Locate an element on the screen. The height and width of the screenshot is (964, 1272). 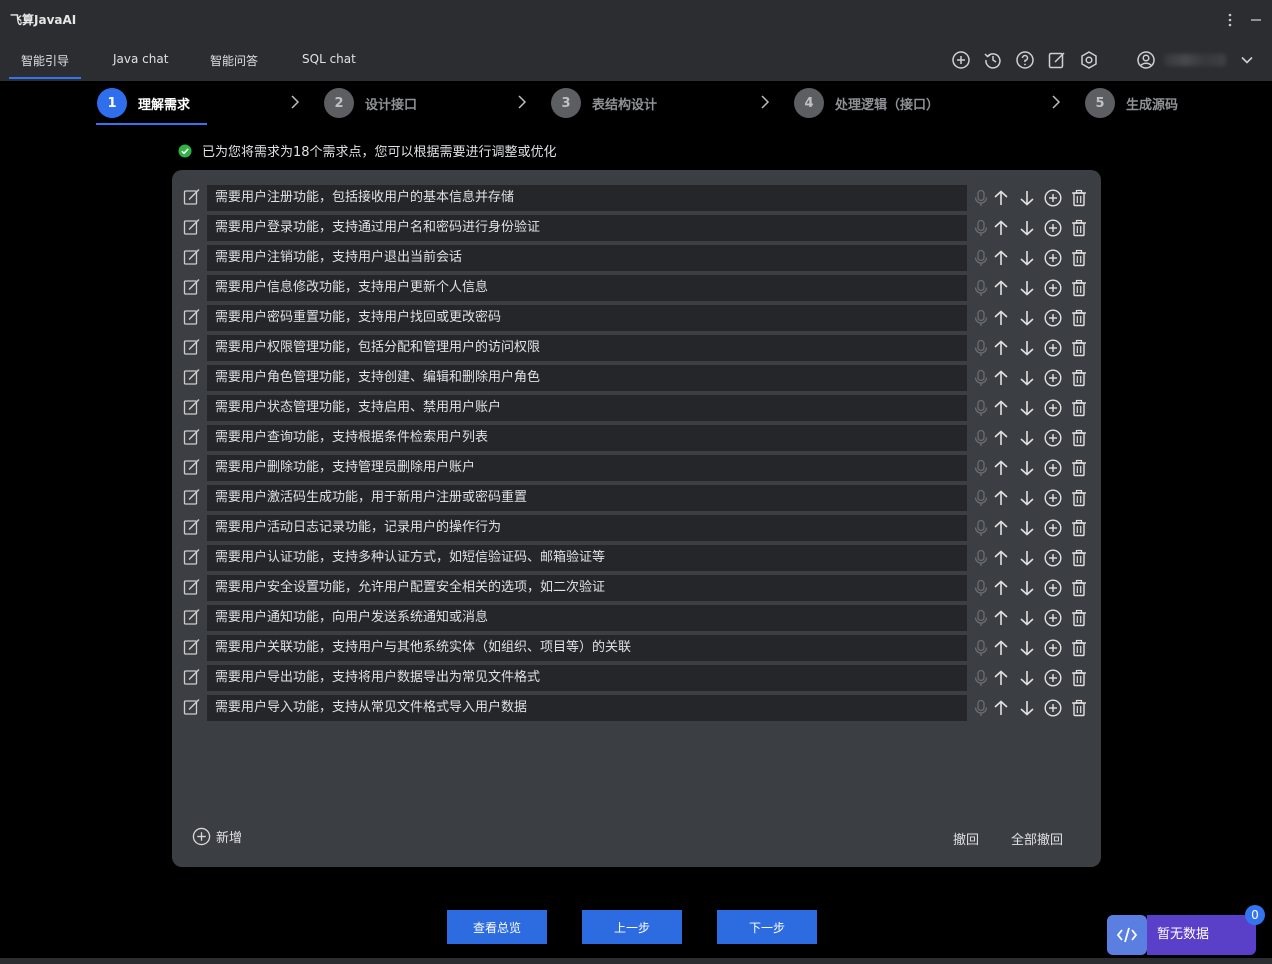
tab-sql-chat: SQL chat is located at coordinates (329, 59).